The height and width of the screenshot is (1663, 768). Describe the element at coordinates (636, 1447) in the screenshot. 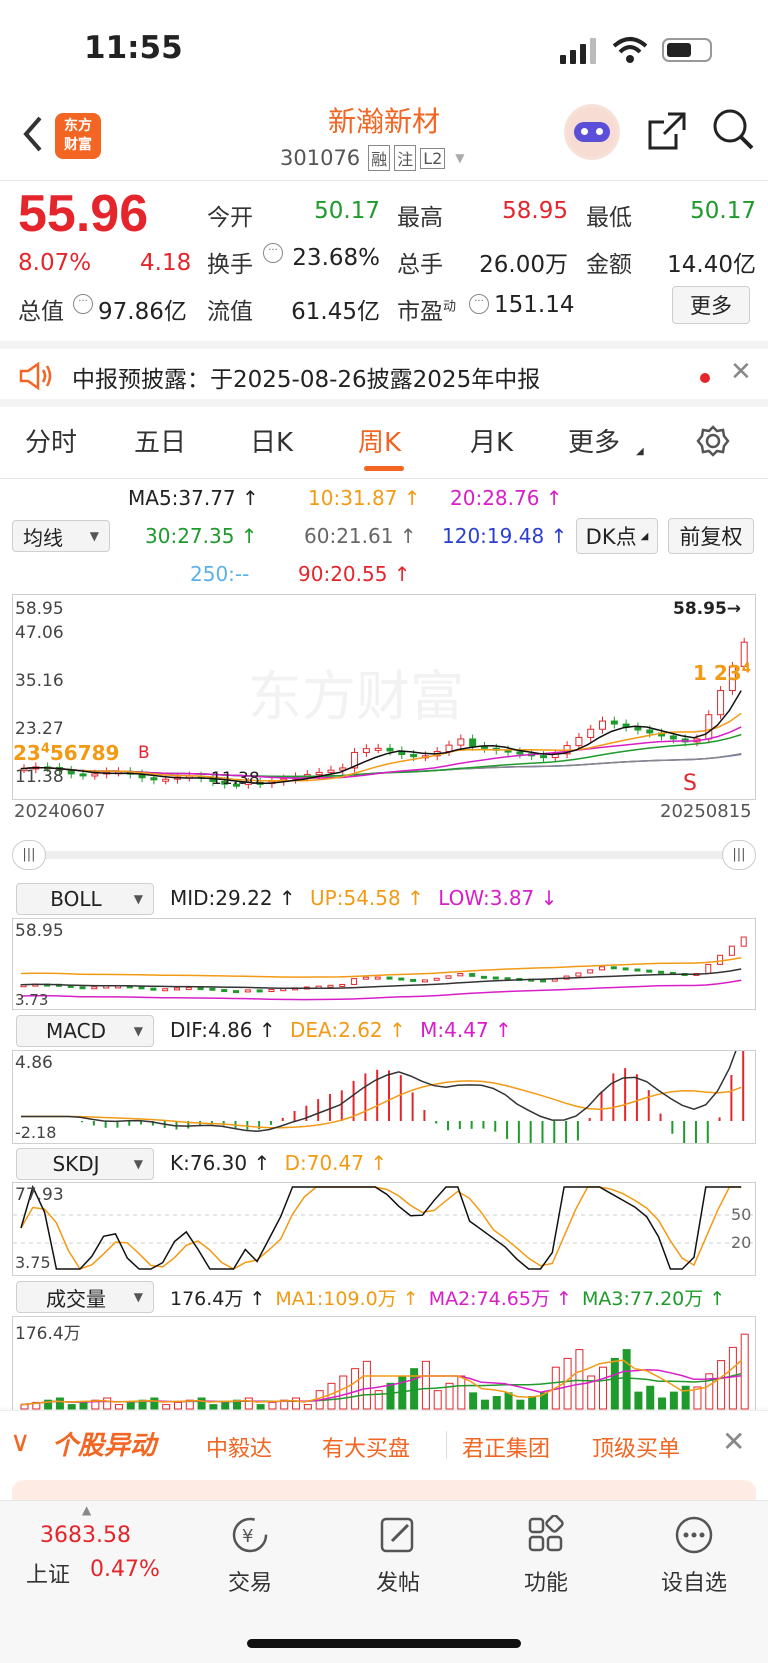

I see `news-item-4: 顶级买单` at that location.